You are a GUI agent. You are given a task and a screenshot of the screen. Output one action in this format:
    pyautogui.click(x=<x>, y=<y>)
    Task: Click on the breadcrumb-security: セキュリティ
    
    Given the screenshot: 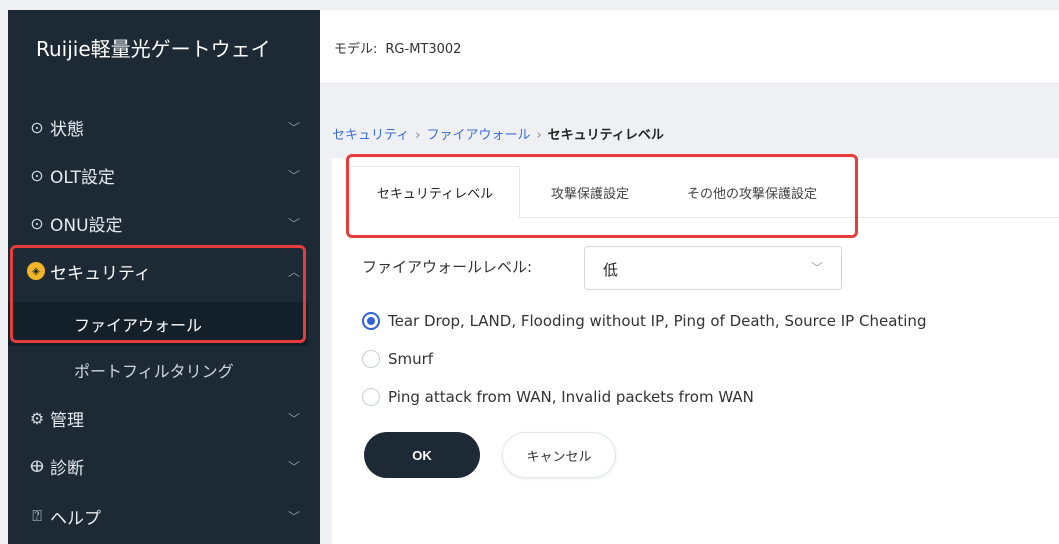 What is the action you would take?
    pyautogui.click(x=370, y=135)
    